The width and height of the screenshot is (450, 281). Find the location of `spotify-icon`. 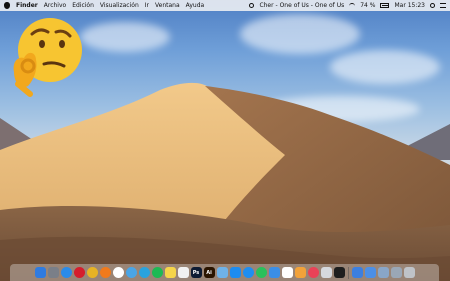

spotify-icon is located at coordinates (157, 272).